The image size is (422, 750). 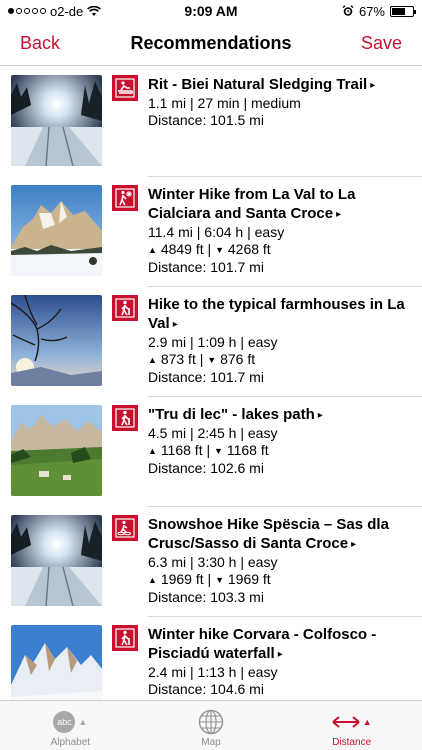 What do you see at coordinates (208, 450) in the screenshot?
I see `item-elevation: ▲ 1168 ft | ▼ 1168 ft` at bounding box center [208, 450].